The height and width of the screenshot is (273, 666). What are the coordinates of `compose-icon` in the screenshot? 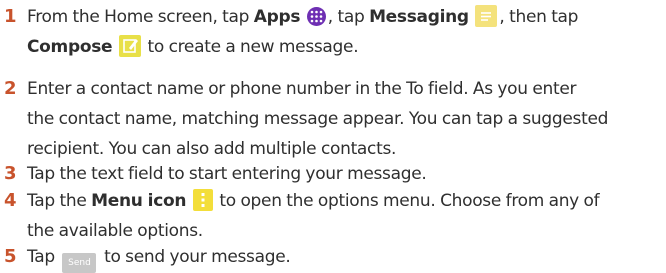 It's located at (129, 46).